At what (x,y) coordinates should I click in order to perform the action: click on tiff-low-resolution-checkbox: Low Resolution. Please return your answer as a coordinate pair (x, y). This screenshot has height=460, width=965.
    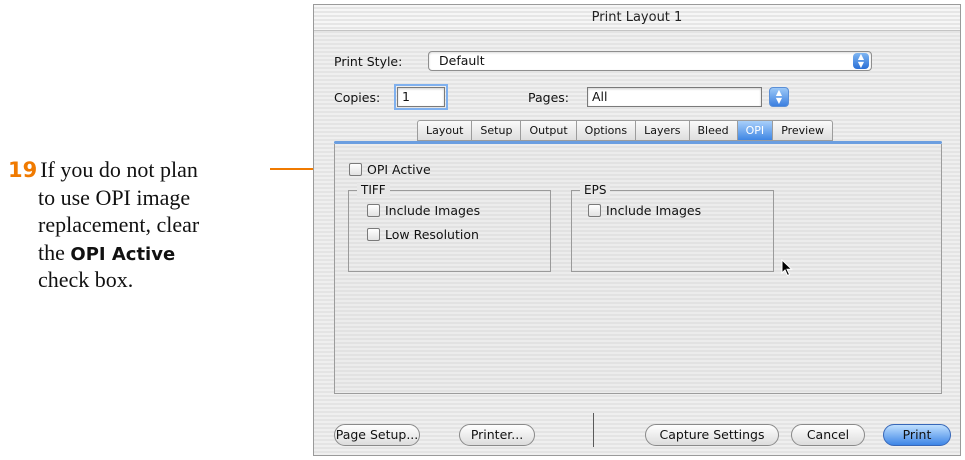
    Looking at the image, I should click on (423, 234).